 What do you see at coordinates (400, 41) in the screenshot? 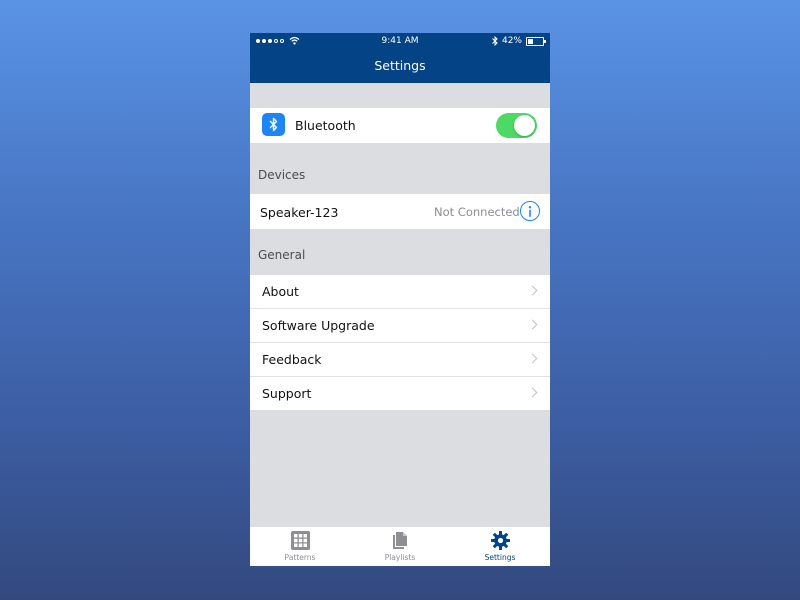
I see `status-bar: 9:41 AM 42%` at bounding box center [400, 41].